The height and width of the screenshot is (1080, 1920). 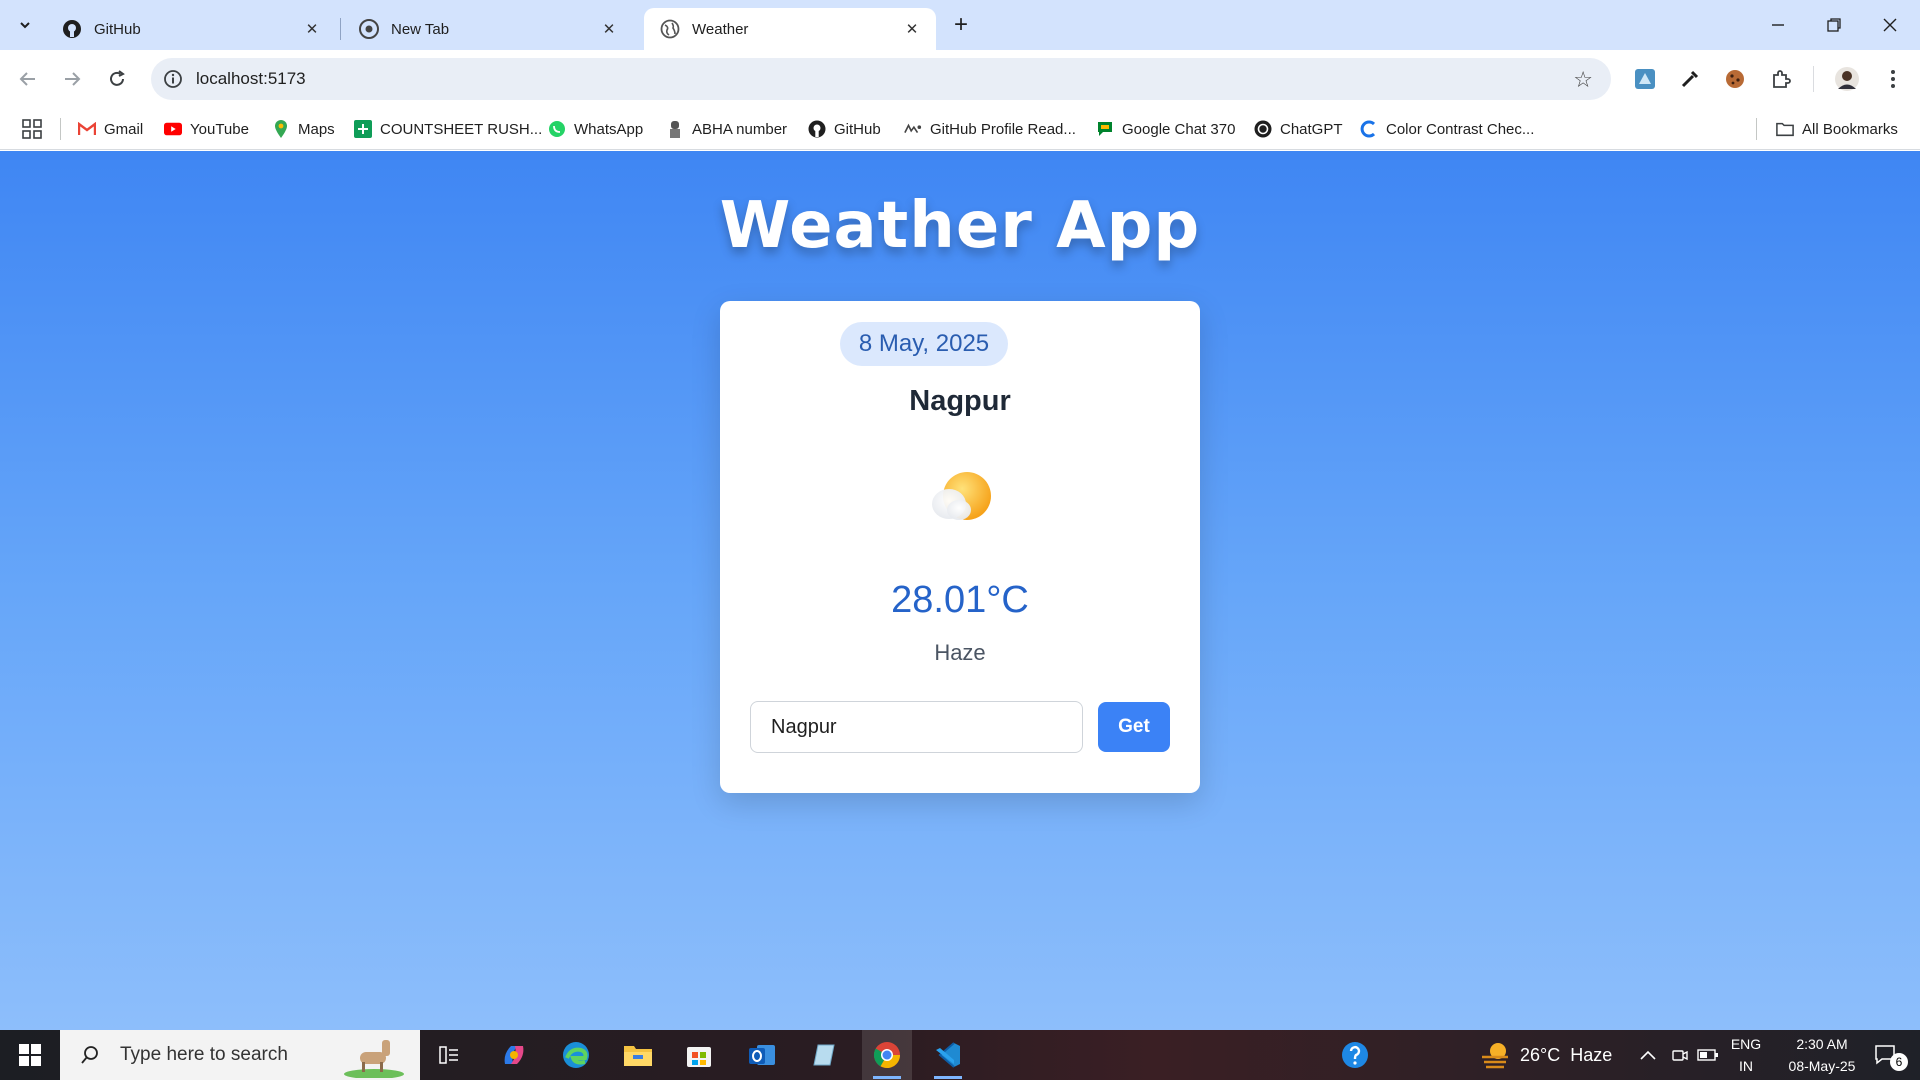 What do you see at coordinates (191, 29) in the screenshot?
I see `tab-github: GitHub ✕` at bounding box center [191, 29].